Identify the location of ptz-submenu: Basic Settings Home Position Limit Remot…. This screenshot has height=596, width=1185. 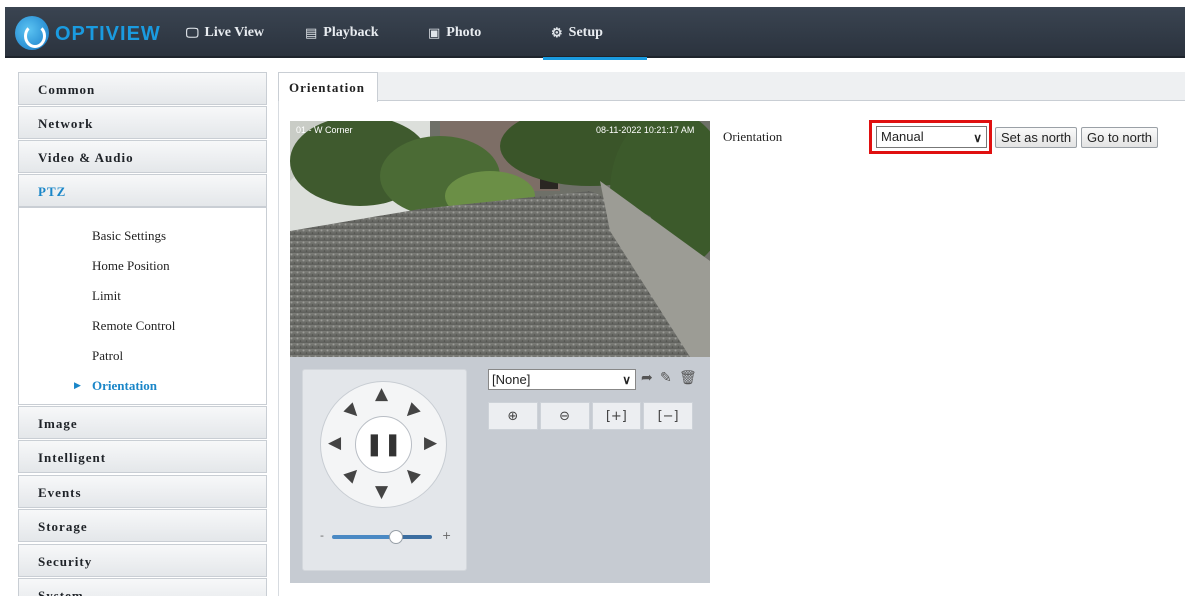
(142, 306).